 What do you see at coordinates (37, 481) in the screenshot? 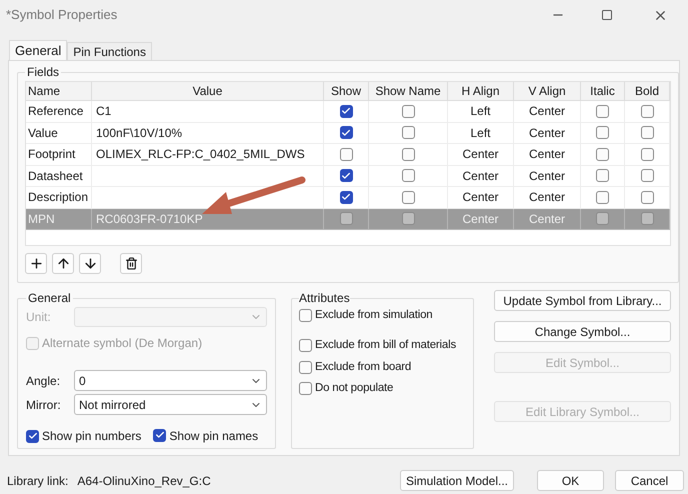
I see `library-link-label: Library link:` at bounding box center [37, 481].